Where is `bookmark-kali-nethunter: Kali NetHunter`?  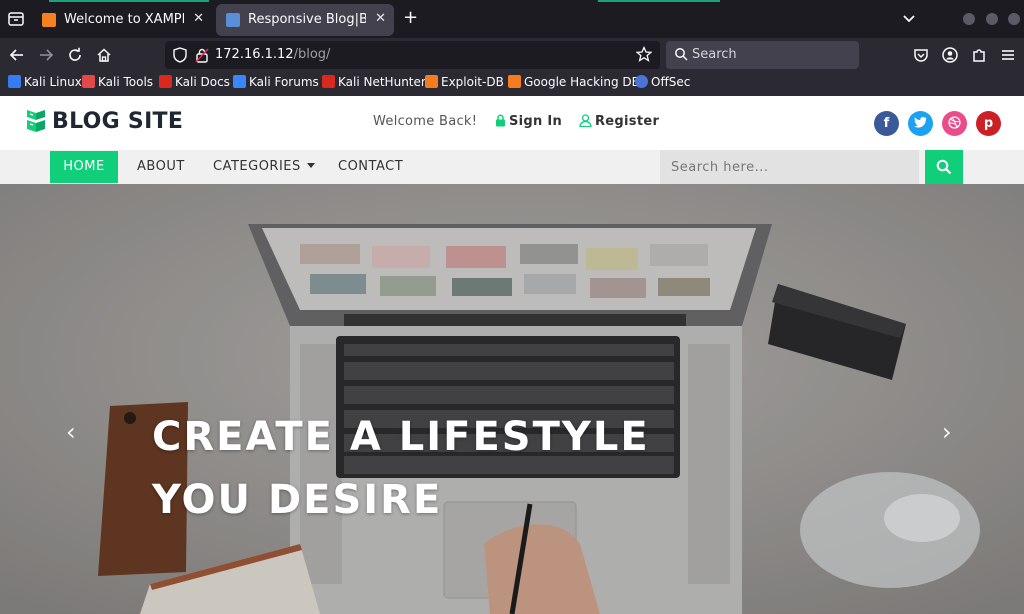
bookmark-kali-nethunter: Kali NetHunter is located at coordinates (374, 82).